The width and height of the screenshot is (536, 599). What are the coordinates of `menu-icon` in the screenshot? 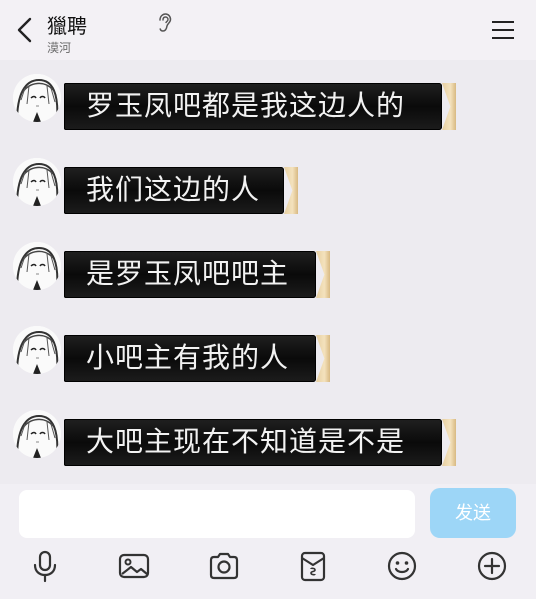 It's located at (503, 30).